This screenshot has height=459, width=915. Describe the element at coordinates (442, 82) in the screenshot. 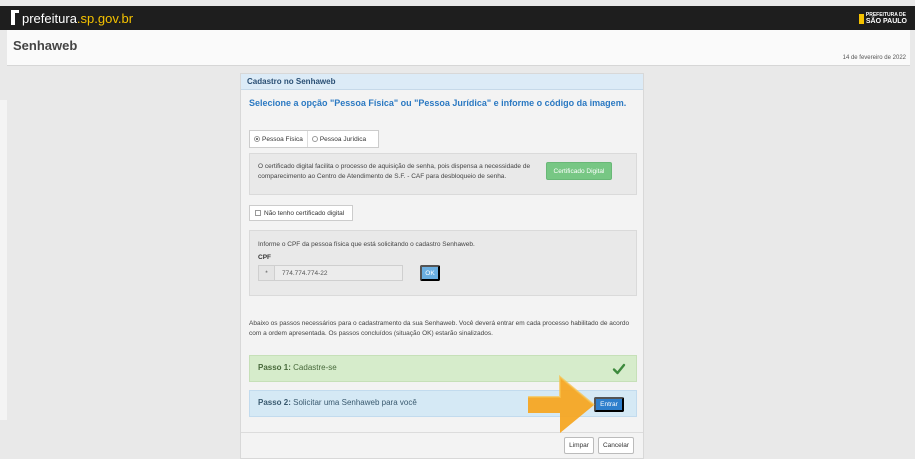

I see `panel-title: Cadastro no Senhaweb` at that location.